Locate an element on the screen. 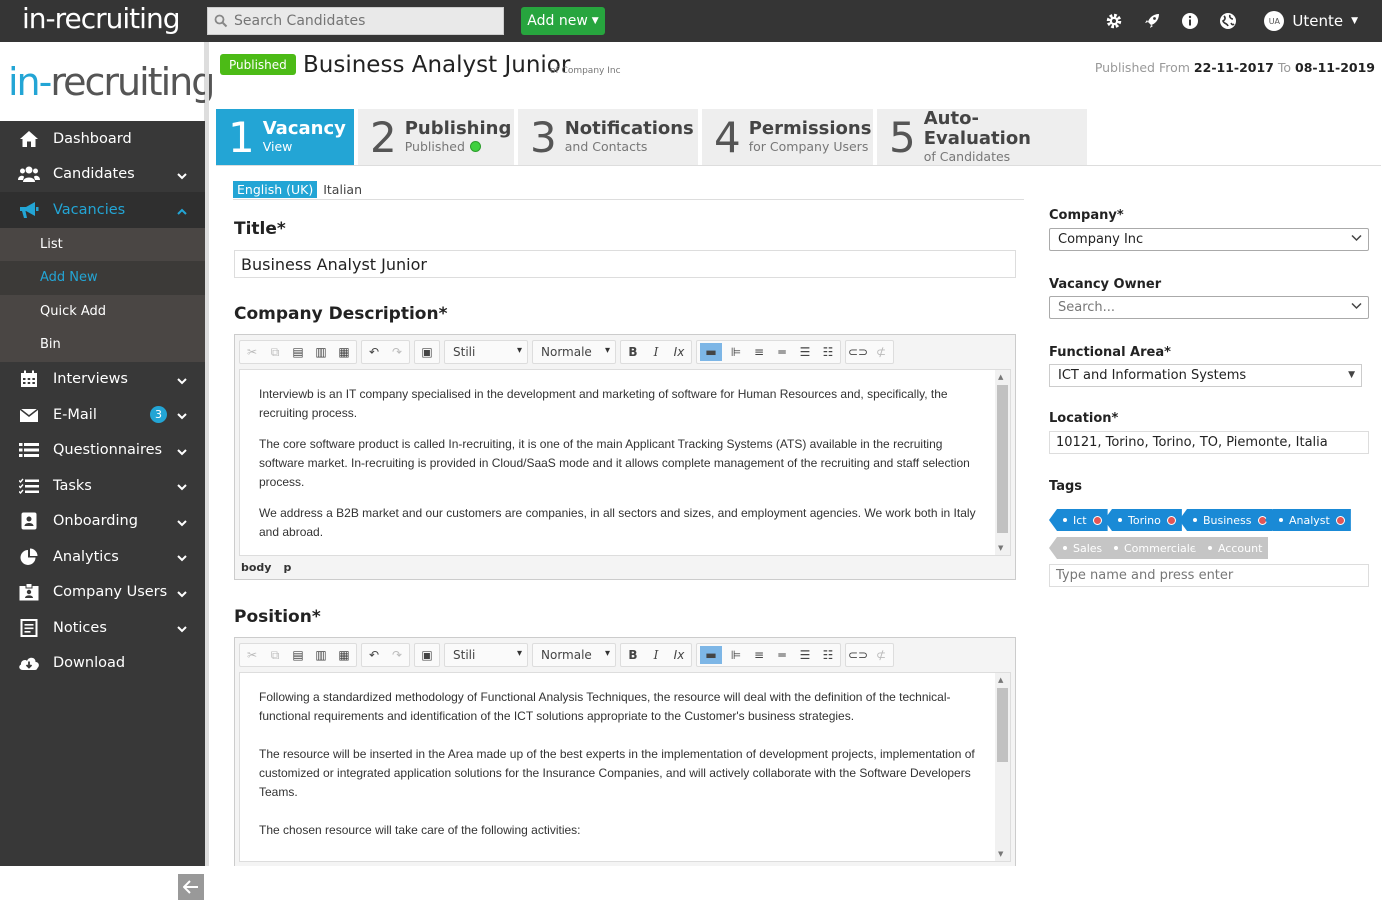 Image resolution: width=1382 pixels, height=900 pixels. tab-publishing: 2 Publishing Published is located at coordinates (436, 137).